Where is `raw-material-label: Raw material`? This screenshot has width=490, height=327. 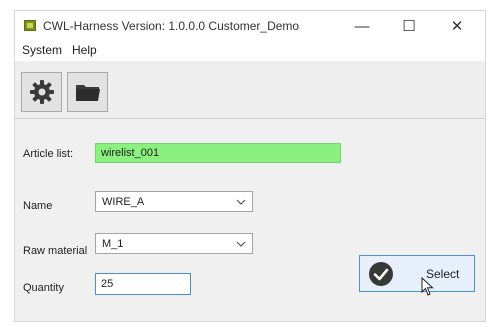
raw-material-label: Raw material is located at coordinates (55, 251).